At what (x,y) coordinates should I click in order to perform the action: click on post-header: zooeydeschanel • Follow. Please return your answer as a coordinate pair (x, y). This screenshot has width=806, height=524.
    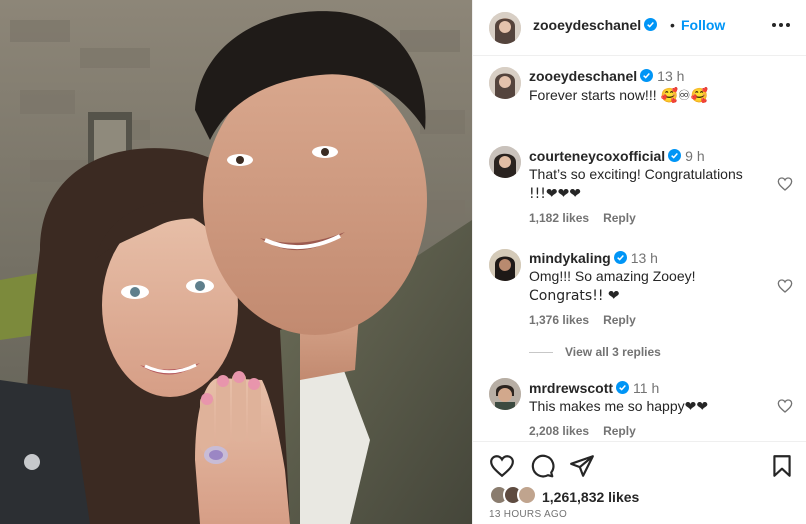
    Looking at the image, I should click on (639, 28).